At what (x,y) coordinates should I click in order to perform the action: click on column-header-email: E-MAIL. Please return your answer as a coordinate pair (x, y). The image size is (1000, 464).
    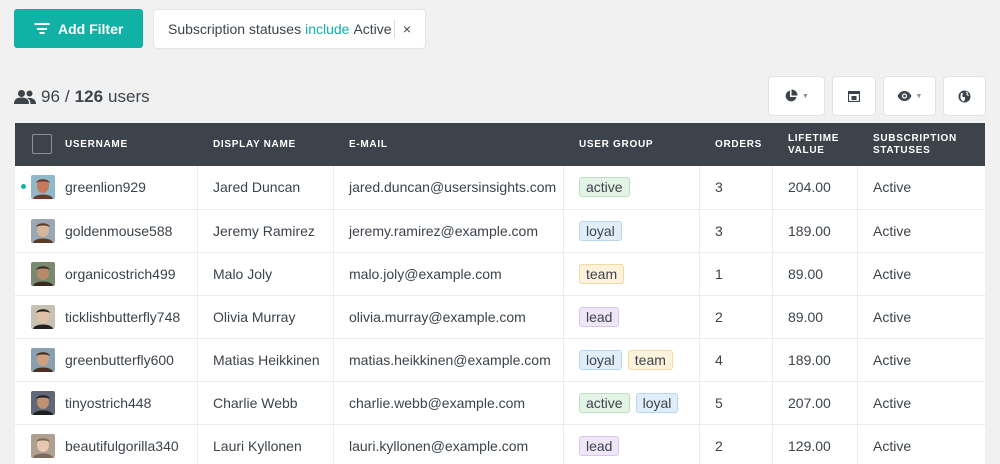
    Looking at the image, I should click on (368, 145).